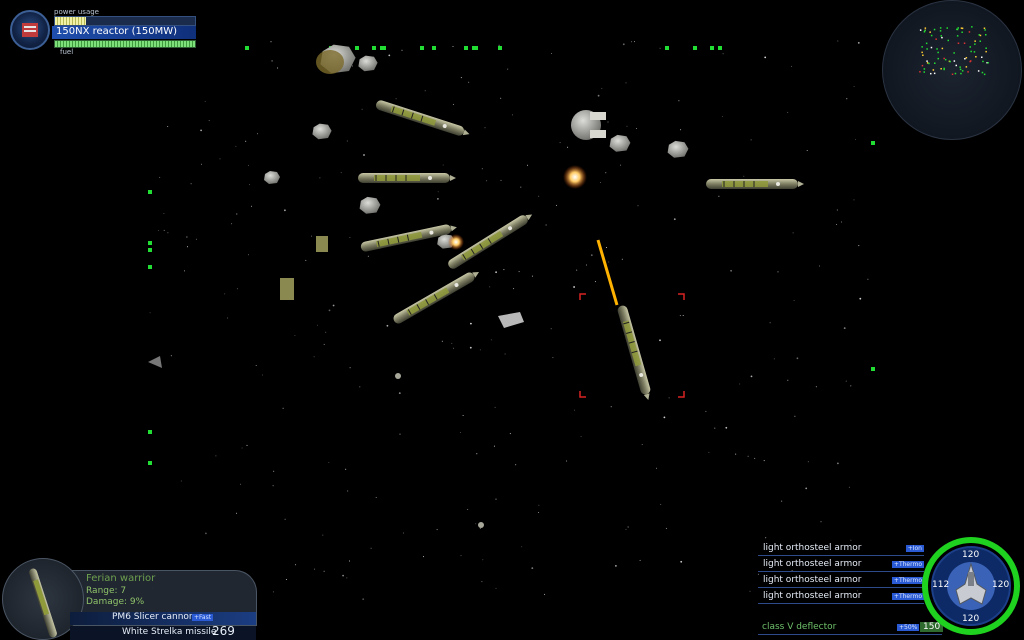 The width and height of the screenshot is (1024, 640). I want to click on reactor-panel: power usage 150NX reactor (150MW) fuel, so click(102, 32).